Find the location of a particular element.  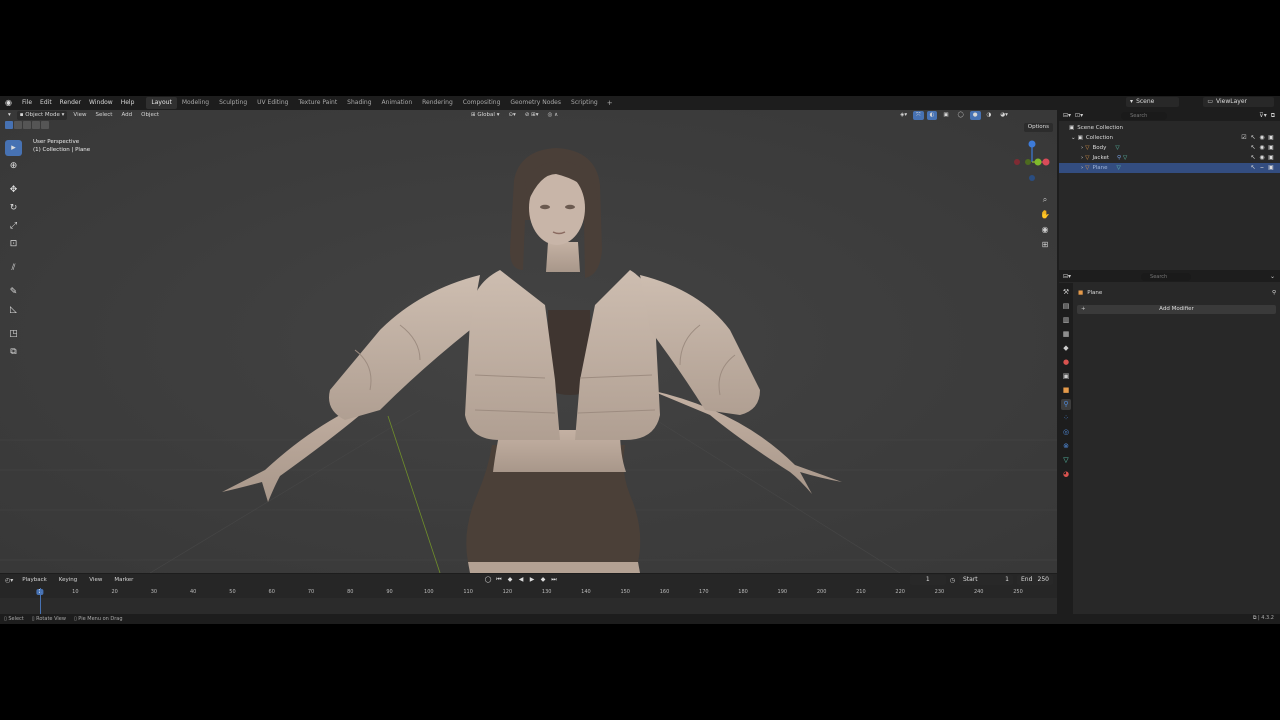

tab-layout: Layout is located at coordinates (161, 103).